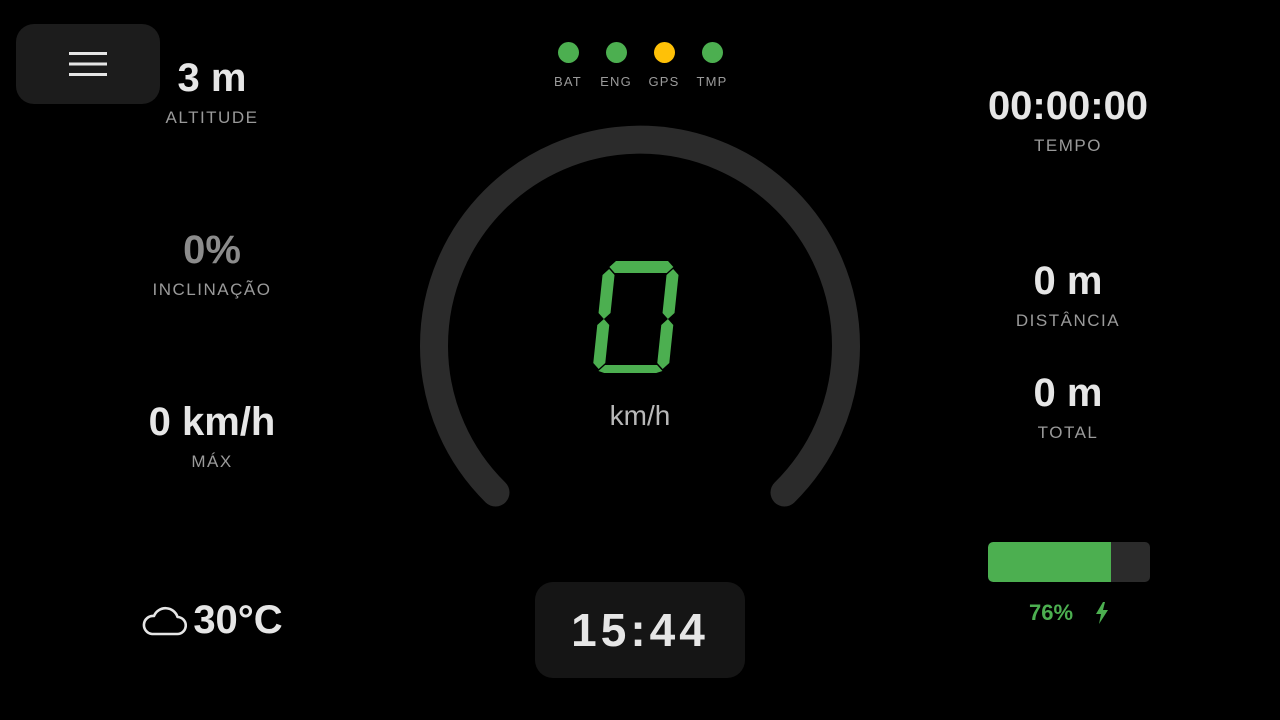 This screenshot has height=720, width=1280. I want to click on incline-label: INCLINAÇÃO, so click(212, 289).